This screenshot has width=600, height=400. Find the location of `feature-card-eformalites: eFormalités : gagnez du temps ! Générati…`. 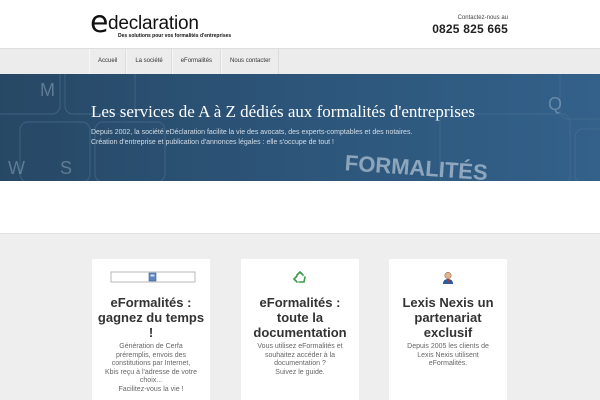

feature-card-eformalites: eFormalités : gagnez du temps ! Générati… is located at coordinates (151, 329).